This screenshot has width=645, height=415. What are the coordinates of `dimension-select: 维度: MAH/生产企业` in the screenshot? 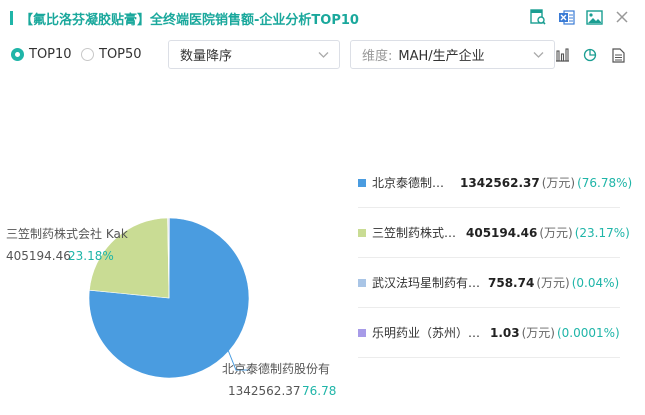 It's located at (452, 54).